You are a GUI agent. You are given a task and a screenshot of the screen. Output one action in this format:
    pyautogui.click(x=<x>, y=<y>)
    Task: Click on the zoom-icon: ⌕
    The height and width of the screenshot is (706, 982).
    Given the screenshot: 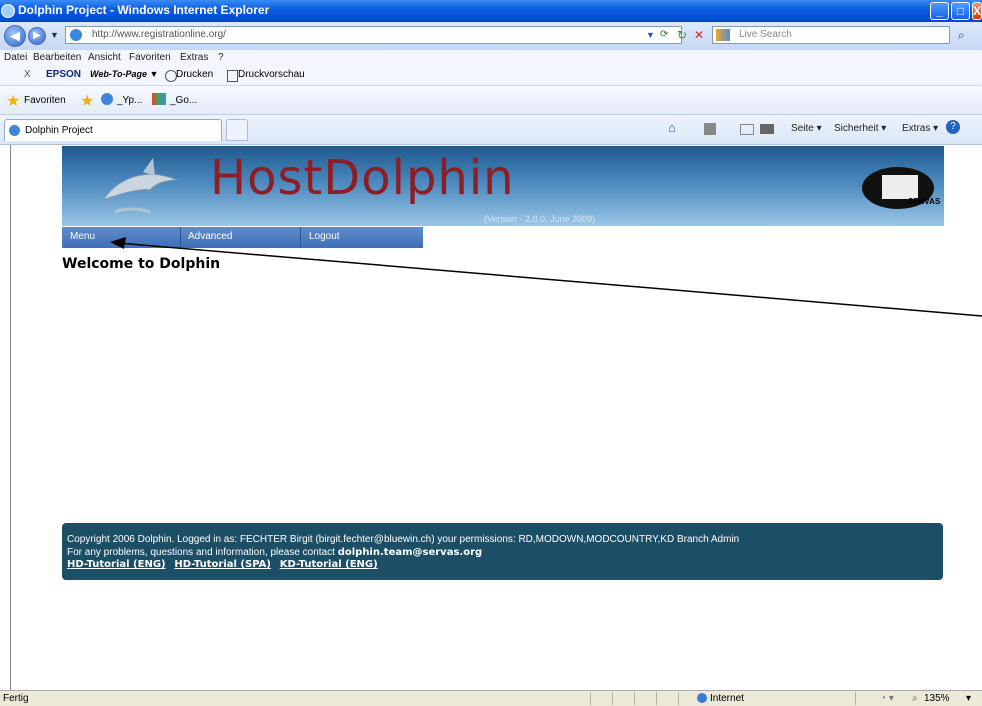 What is the action you would take?
    pyautogui.click(x=915, y=698)
    